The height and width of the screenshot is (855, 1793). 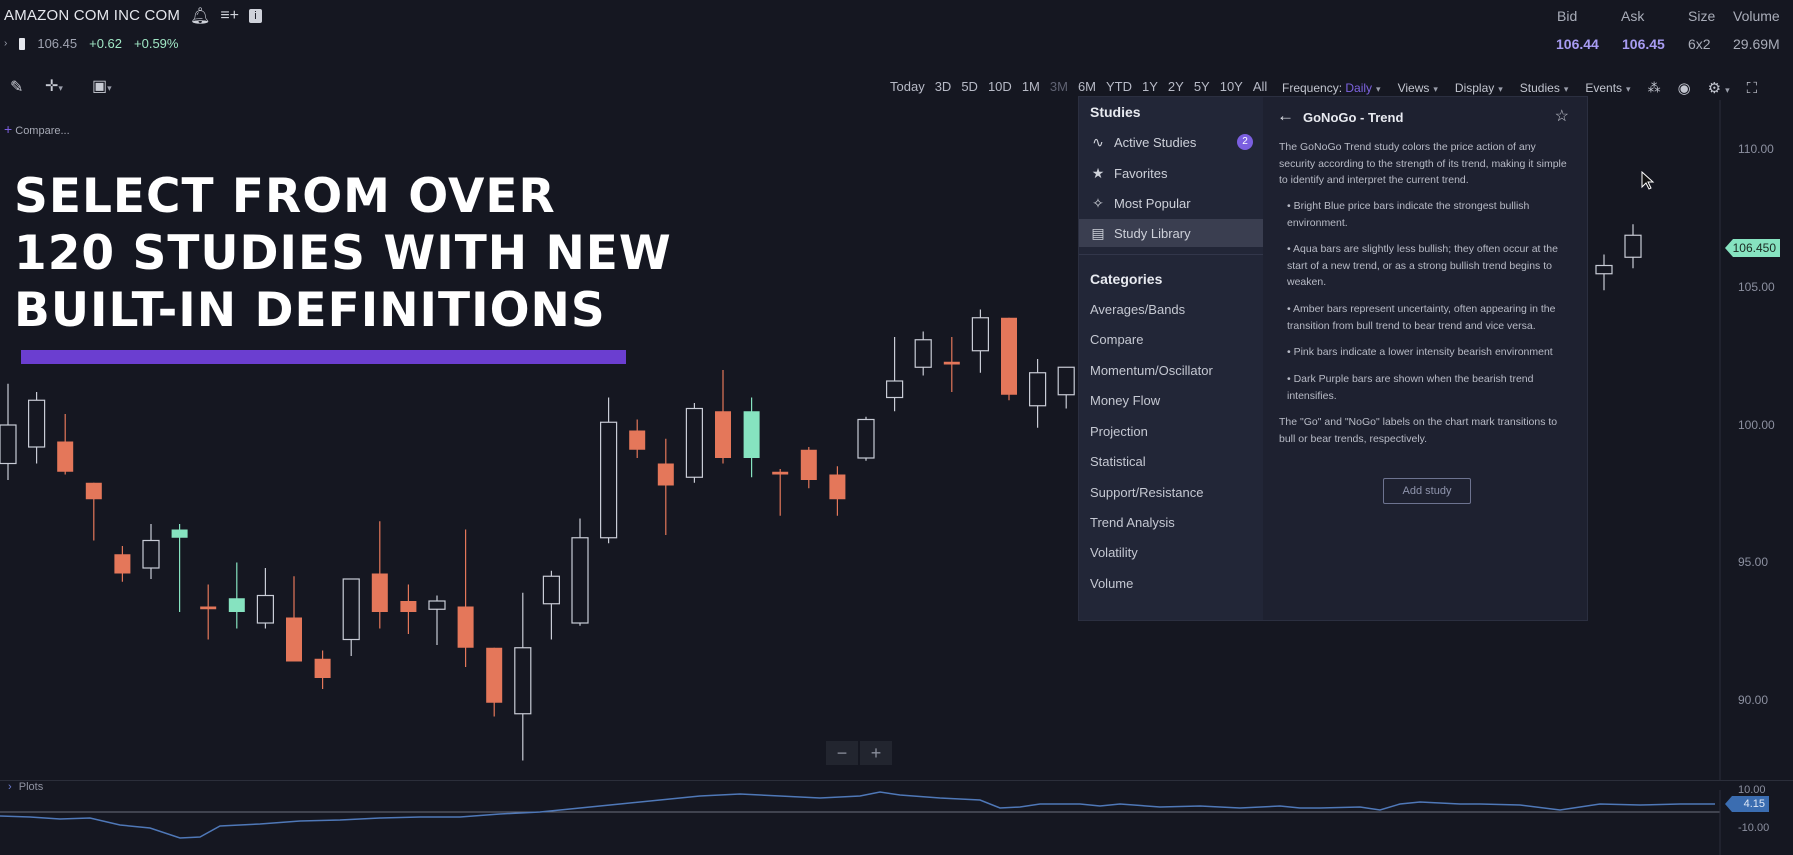 What do you see at coordinates (907, 86) in the screenshot?
I see `range-today: Today` at bounding box center [907, 86].